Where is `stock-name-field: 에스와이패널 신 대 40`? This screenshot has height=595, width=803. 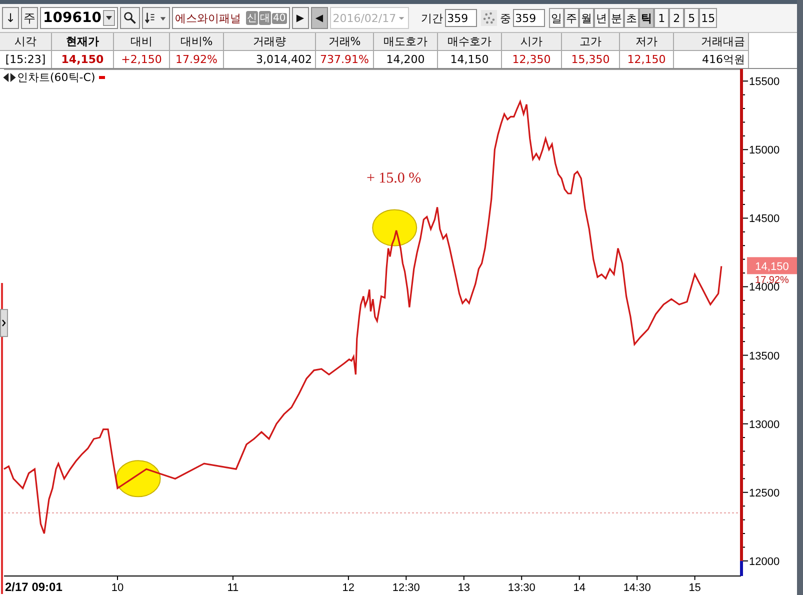 stock-name-field: 에스와이패널 신 대 40 is located at coordinates (231, 18).